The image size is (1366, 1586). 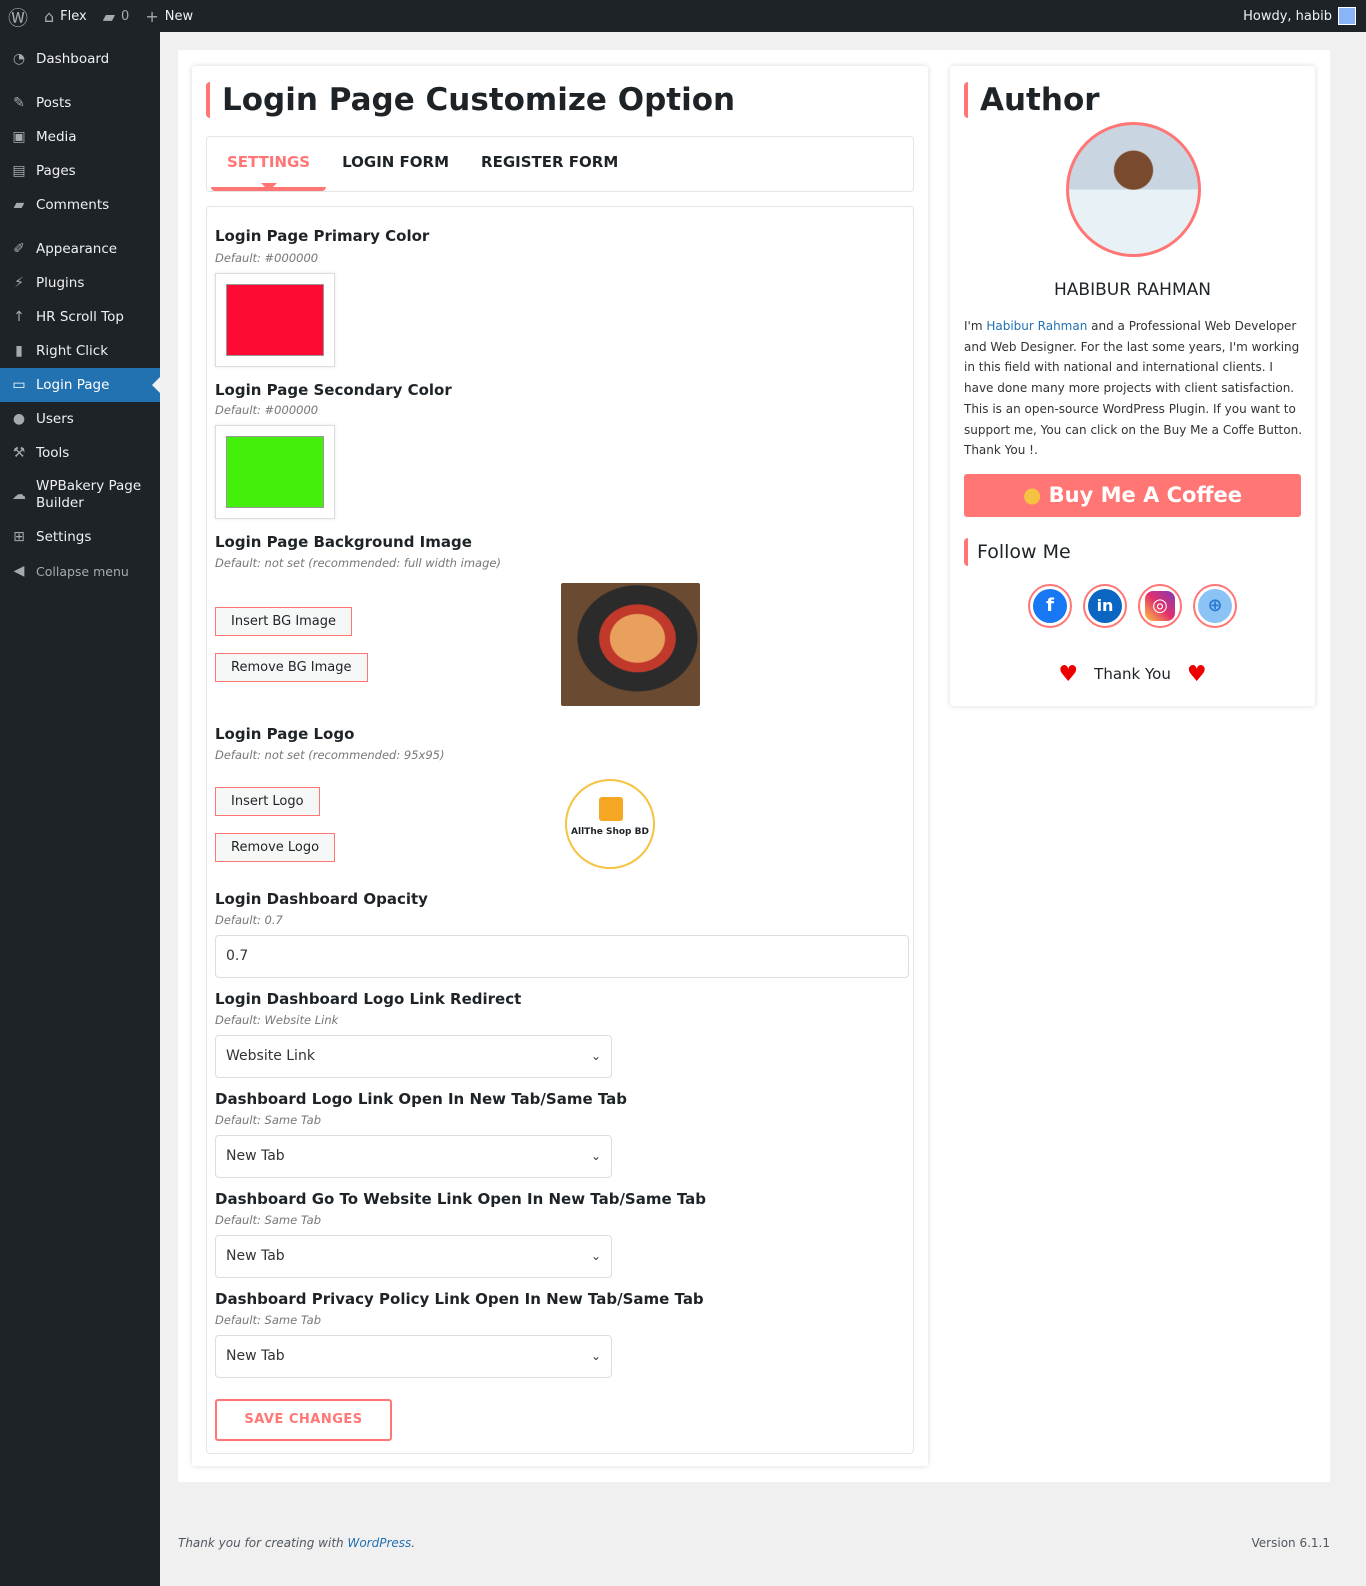 What do you see at coordinates (1036, 326) in the screenshot?
I see `author-link: Habibur Rahman` at bounding box center [1036, 326].